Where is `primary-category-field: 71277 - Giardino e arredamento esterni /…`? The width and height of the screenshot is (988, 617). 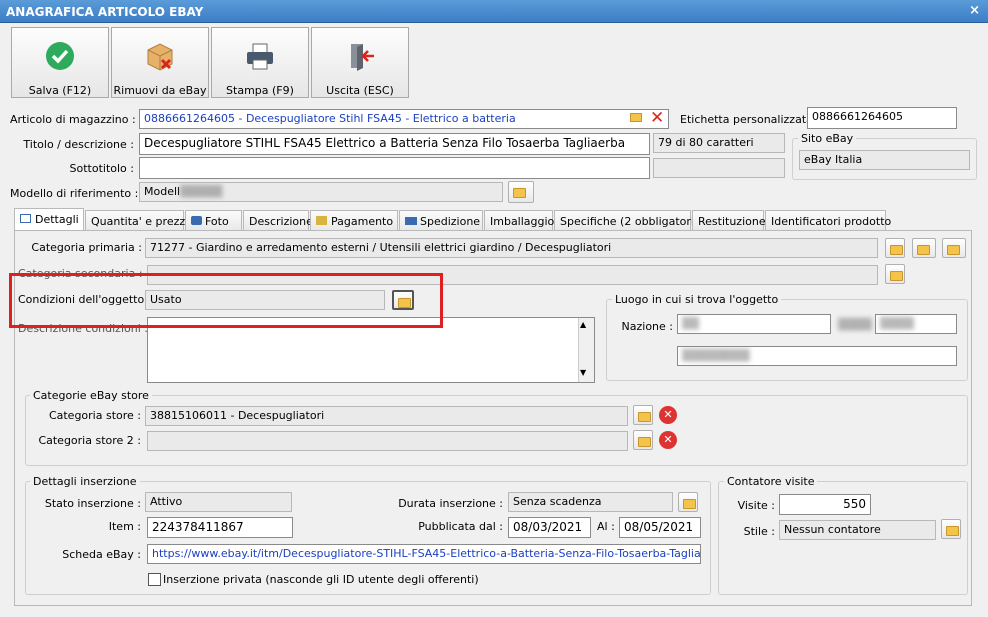 primary-category-field: 71277 - Giardino e arredamento esterni /… is located at coordinates (511, 248).